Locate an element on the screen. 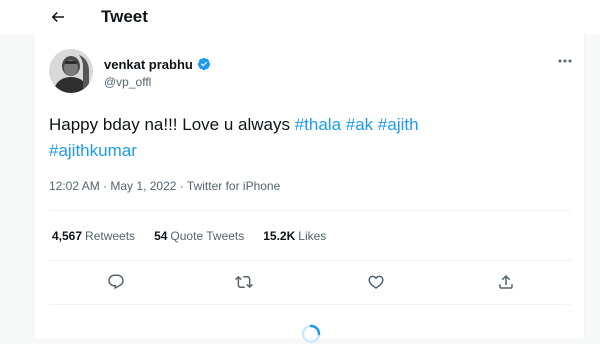 Image resolution: width=600 pixels, height=344 pixels. hashtag-link: #thala is located at coordinates (318, 124).